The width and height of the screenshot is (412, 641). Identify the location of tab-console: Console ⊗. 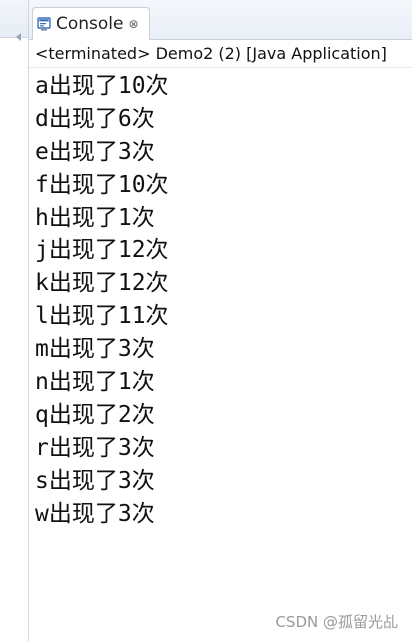
(91, 23).